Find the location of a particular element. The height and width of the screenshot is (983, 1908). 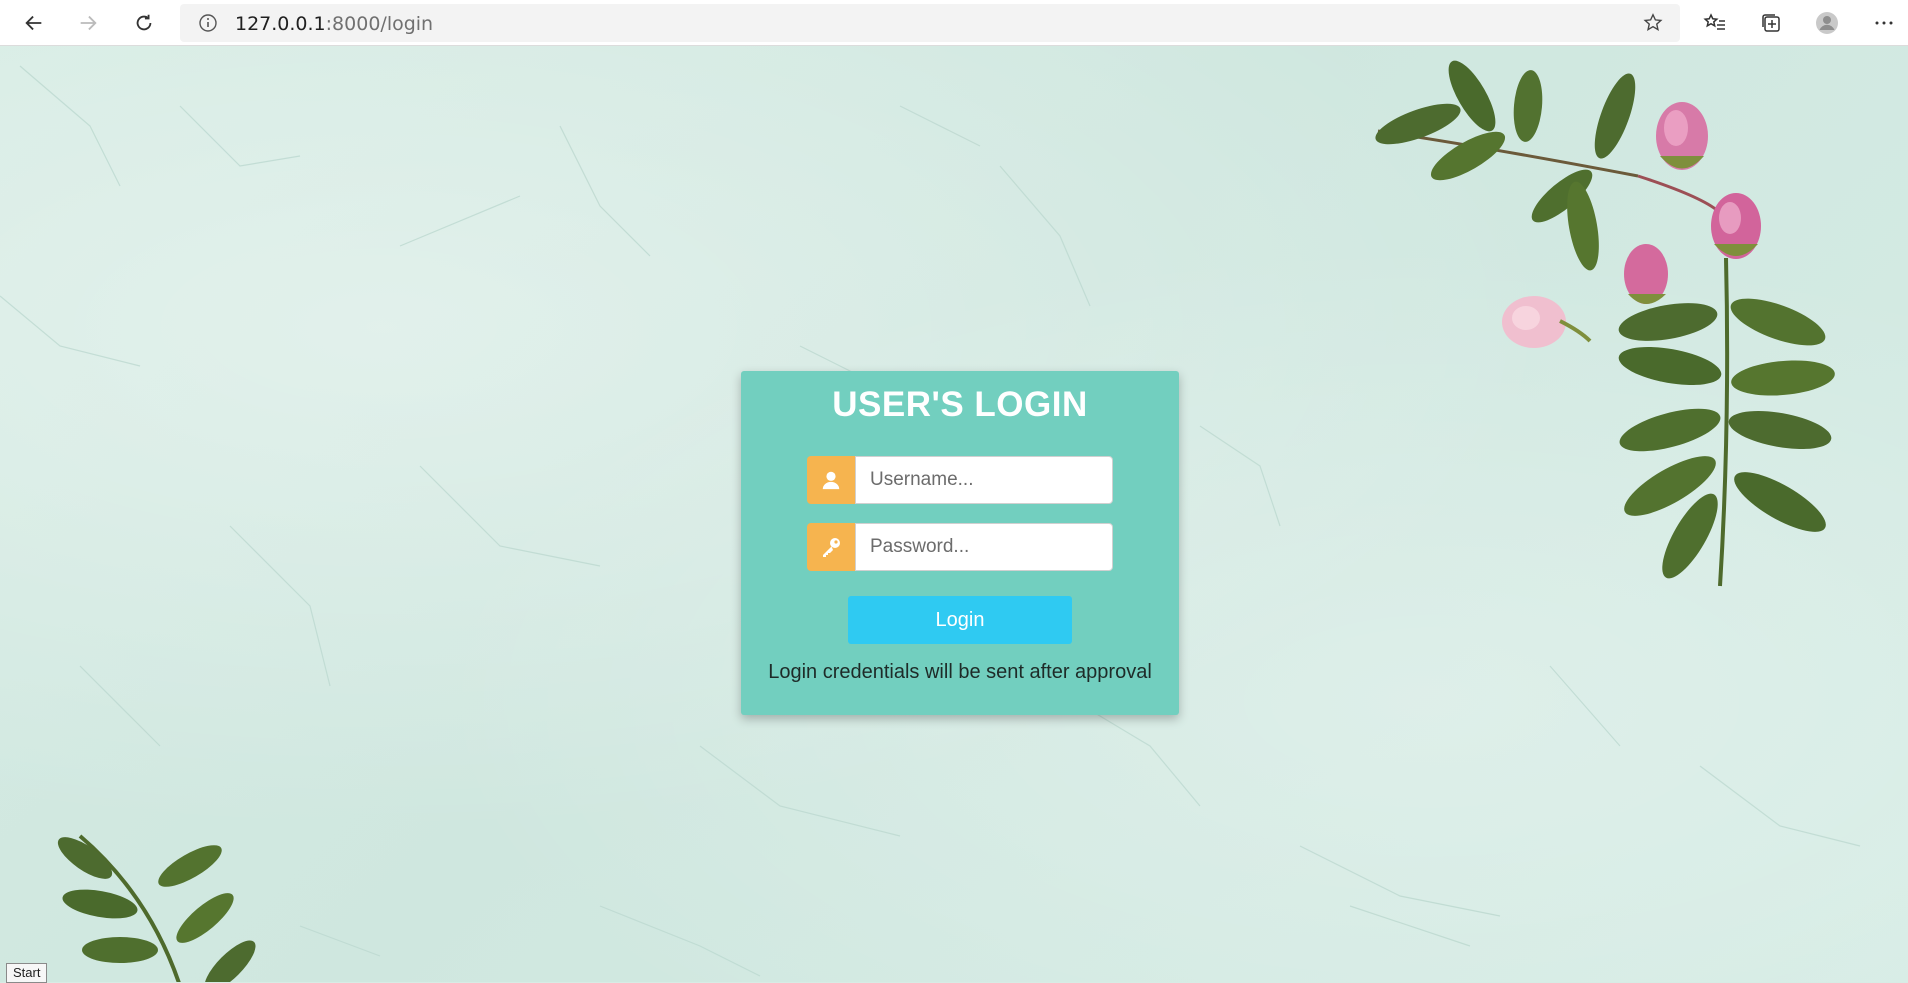

refresh-button is located at coordinates (144, 23).